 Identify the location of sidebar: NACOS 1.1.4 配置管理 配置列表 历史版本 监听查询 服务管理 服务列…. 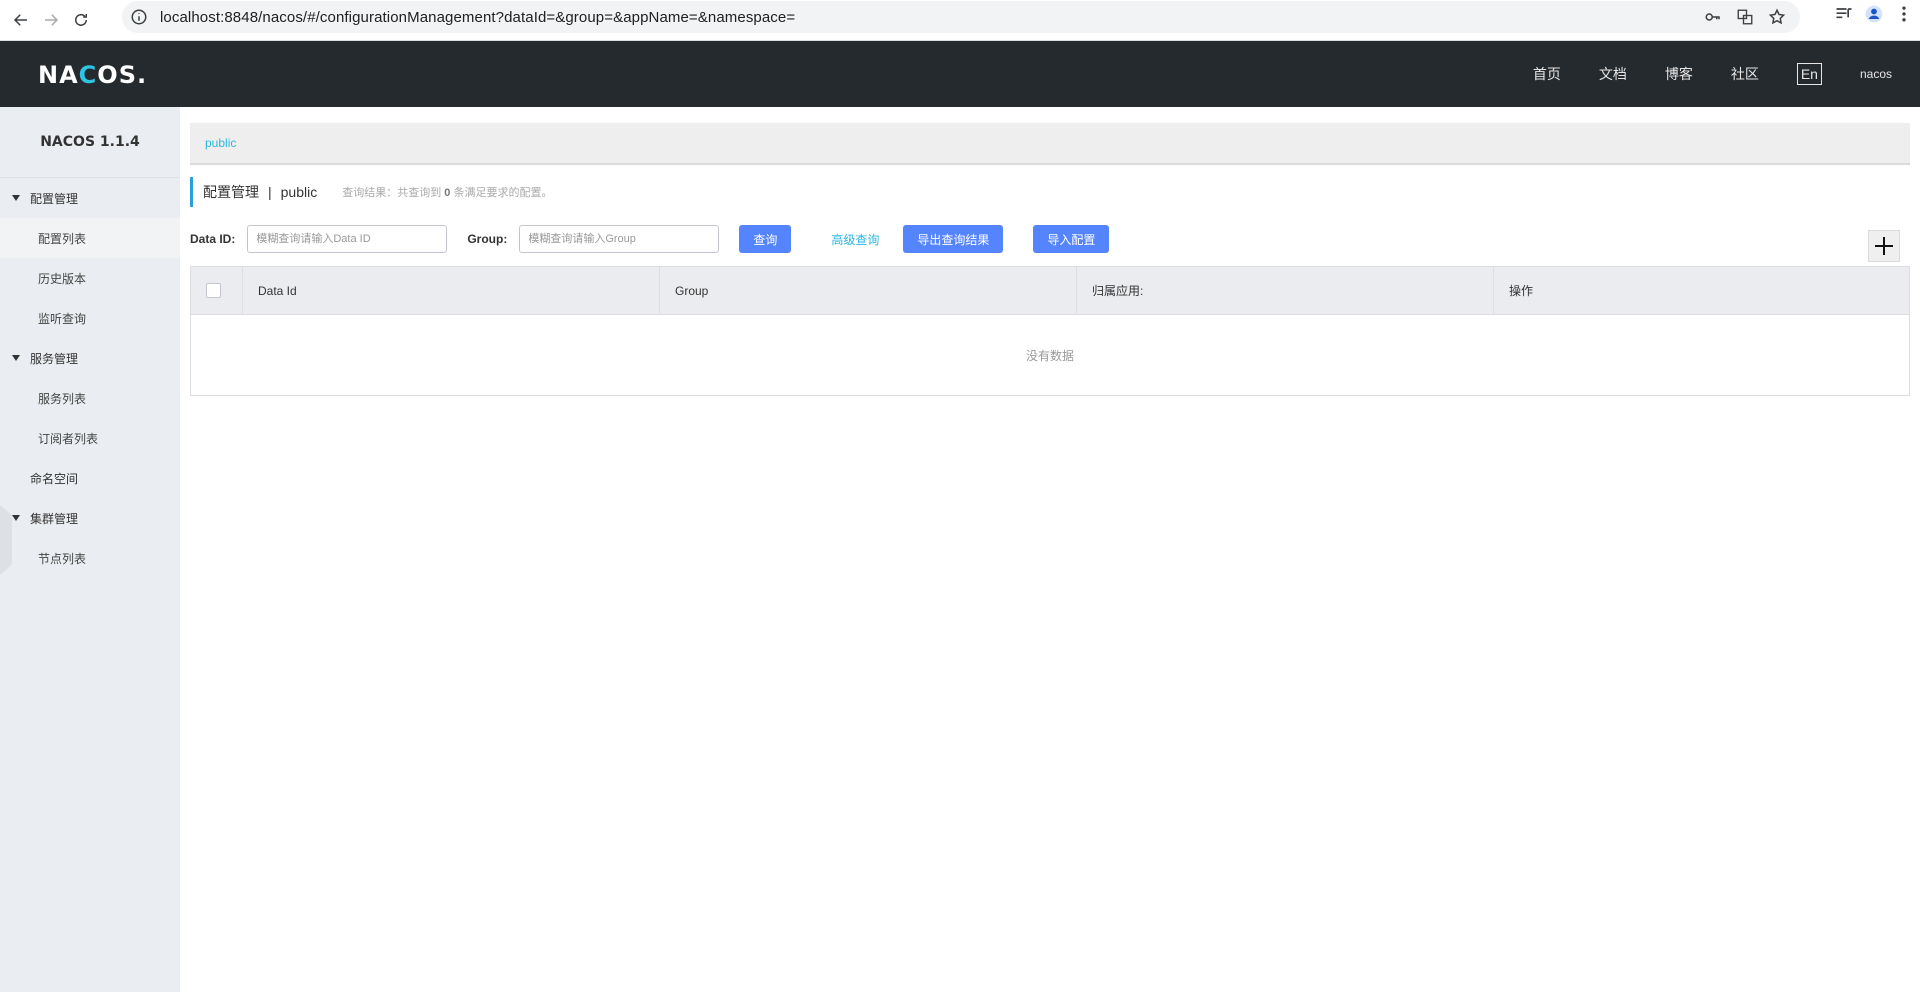
(90, 549).